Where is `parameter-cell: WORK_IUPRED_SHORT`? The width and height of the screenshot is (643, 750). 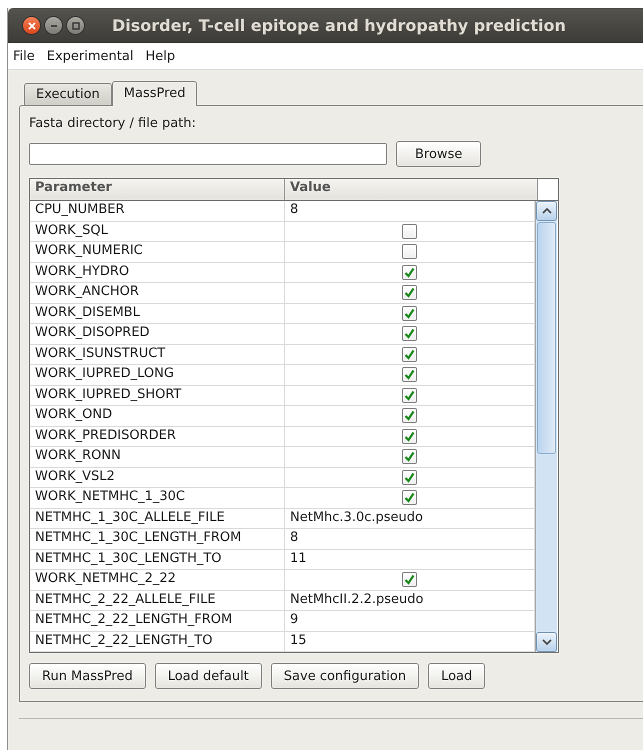
parameter-cell: WORK_IUPRED_SHORT is located at coordinates (157, 395).